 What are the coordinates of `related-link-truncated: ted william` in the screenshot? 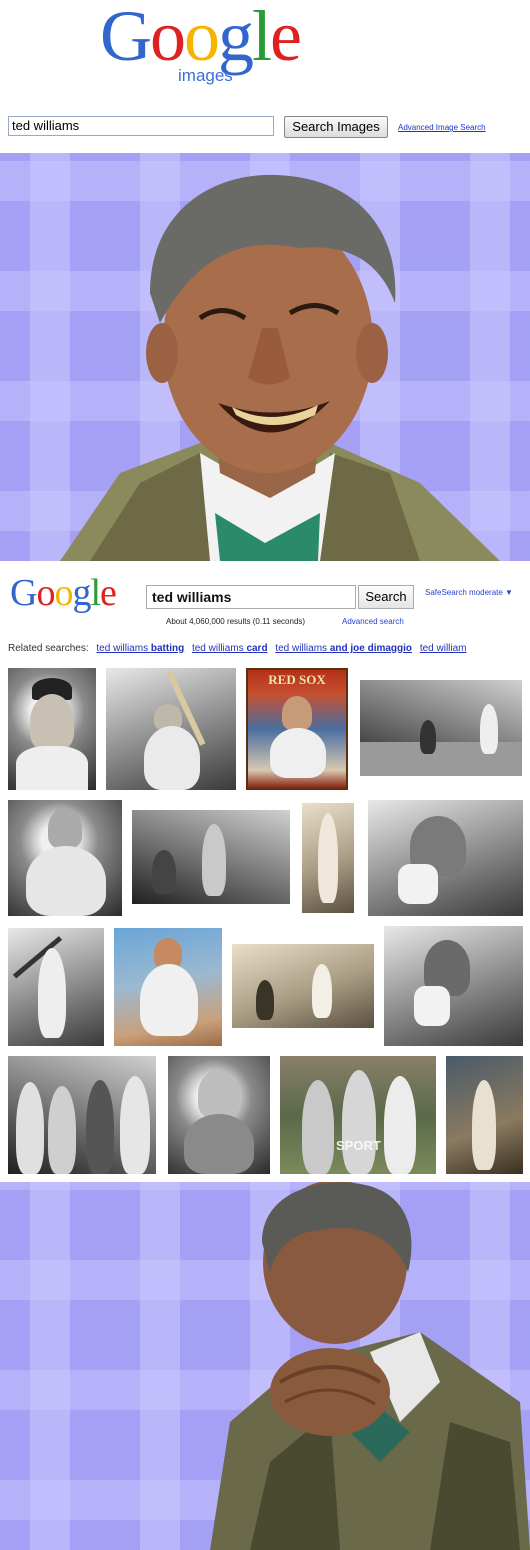 It's located at (443, 648).